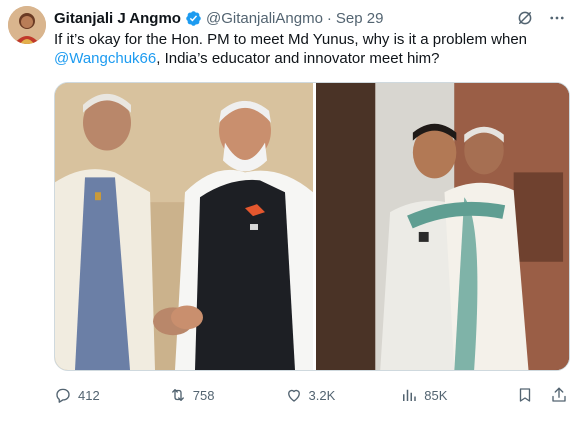 This screenshot has height=421, width=578. Describe the element at coordinates (322, 395) in the screenshot. I see `like-count: 3.2K` at that location.